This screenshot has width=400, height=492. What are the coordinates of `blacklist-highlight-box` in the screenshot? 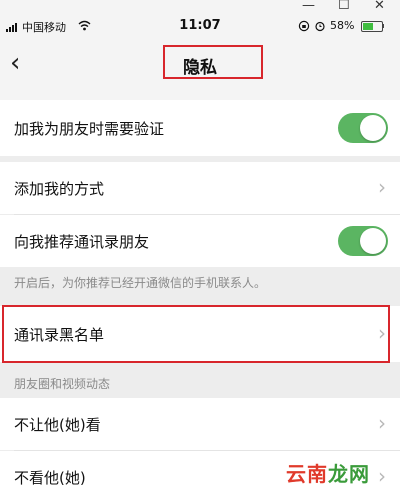 It's located at (196, 334).